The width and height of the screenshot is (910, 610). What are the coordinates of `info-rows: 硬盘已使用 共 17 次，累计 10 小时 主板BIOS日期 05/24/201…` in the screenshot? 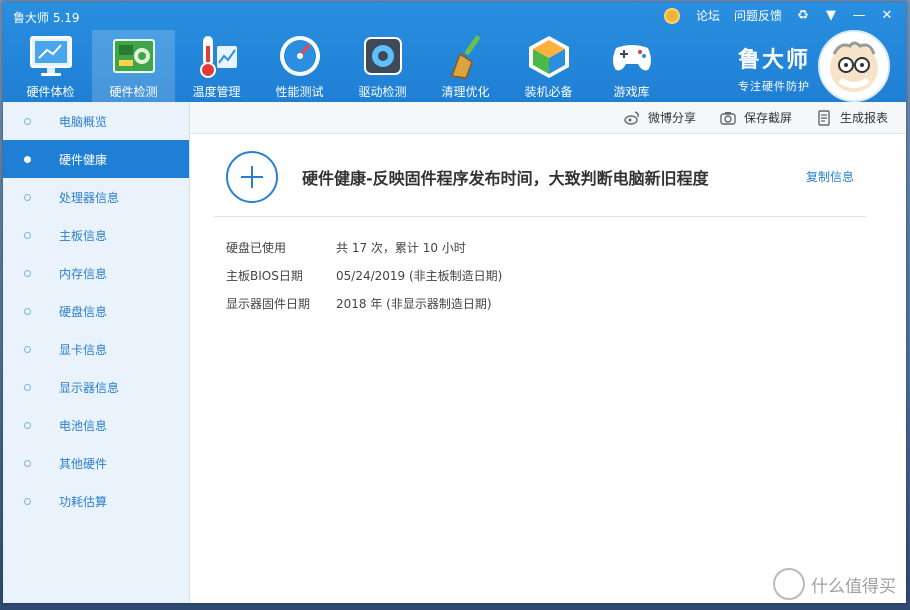 It's located at (364, 275).